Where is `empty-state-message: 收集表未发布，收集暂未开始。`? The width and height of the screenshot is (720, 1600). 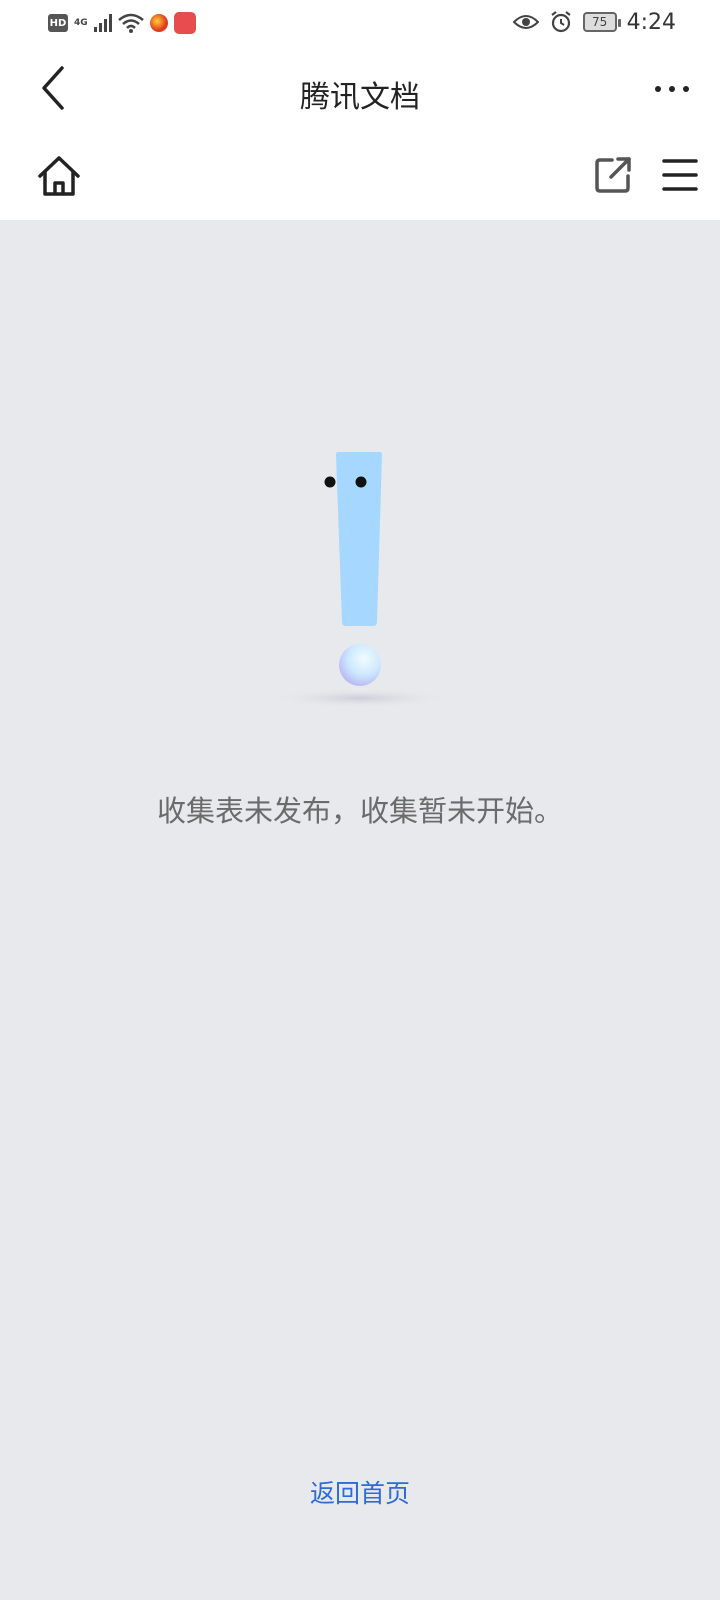
empty-state-message: 收集表未发布，收集暂未开始。 is located at coordinates (359, 811).